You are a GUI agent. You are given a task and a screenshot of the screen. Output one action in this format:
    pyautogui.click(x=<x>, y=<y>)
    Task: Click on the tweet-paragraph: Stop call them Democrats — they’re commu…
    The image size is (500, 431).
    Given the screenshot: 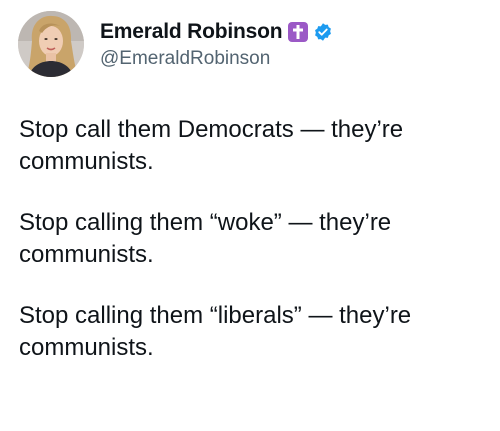 What is the action you would take?
    pyautogui.click(x=211, y=145)
    